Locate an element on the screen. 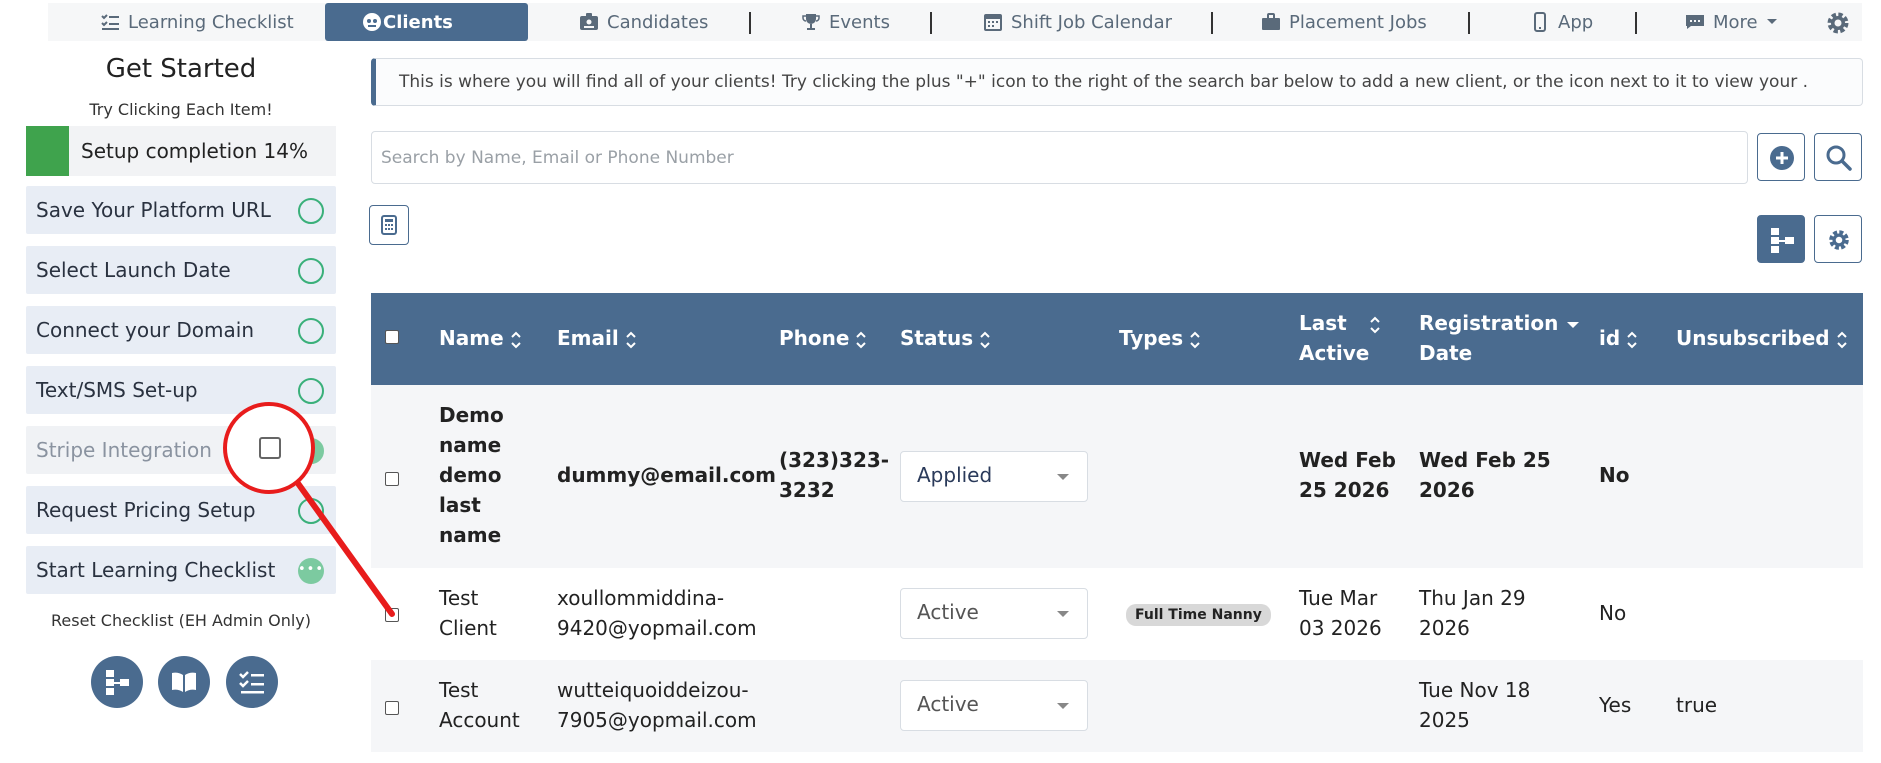 This screenshot has height=763, width=1881. search-button is located at coordinates (1838, 157).